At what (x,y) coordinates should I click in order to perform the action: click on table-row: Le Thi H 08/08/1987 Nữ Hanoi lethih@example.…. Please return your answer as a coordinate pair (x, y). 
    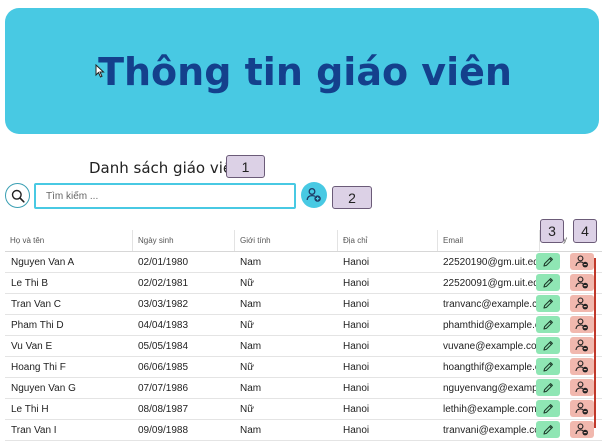
    Looking at the image, I should click on (303, 409).